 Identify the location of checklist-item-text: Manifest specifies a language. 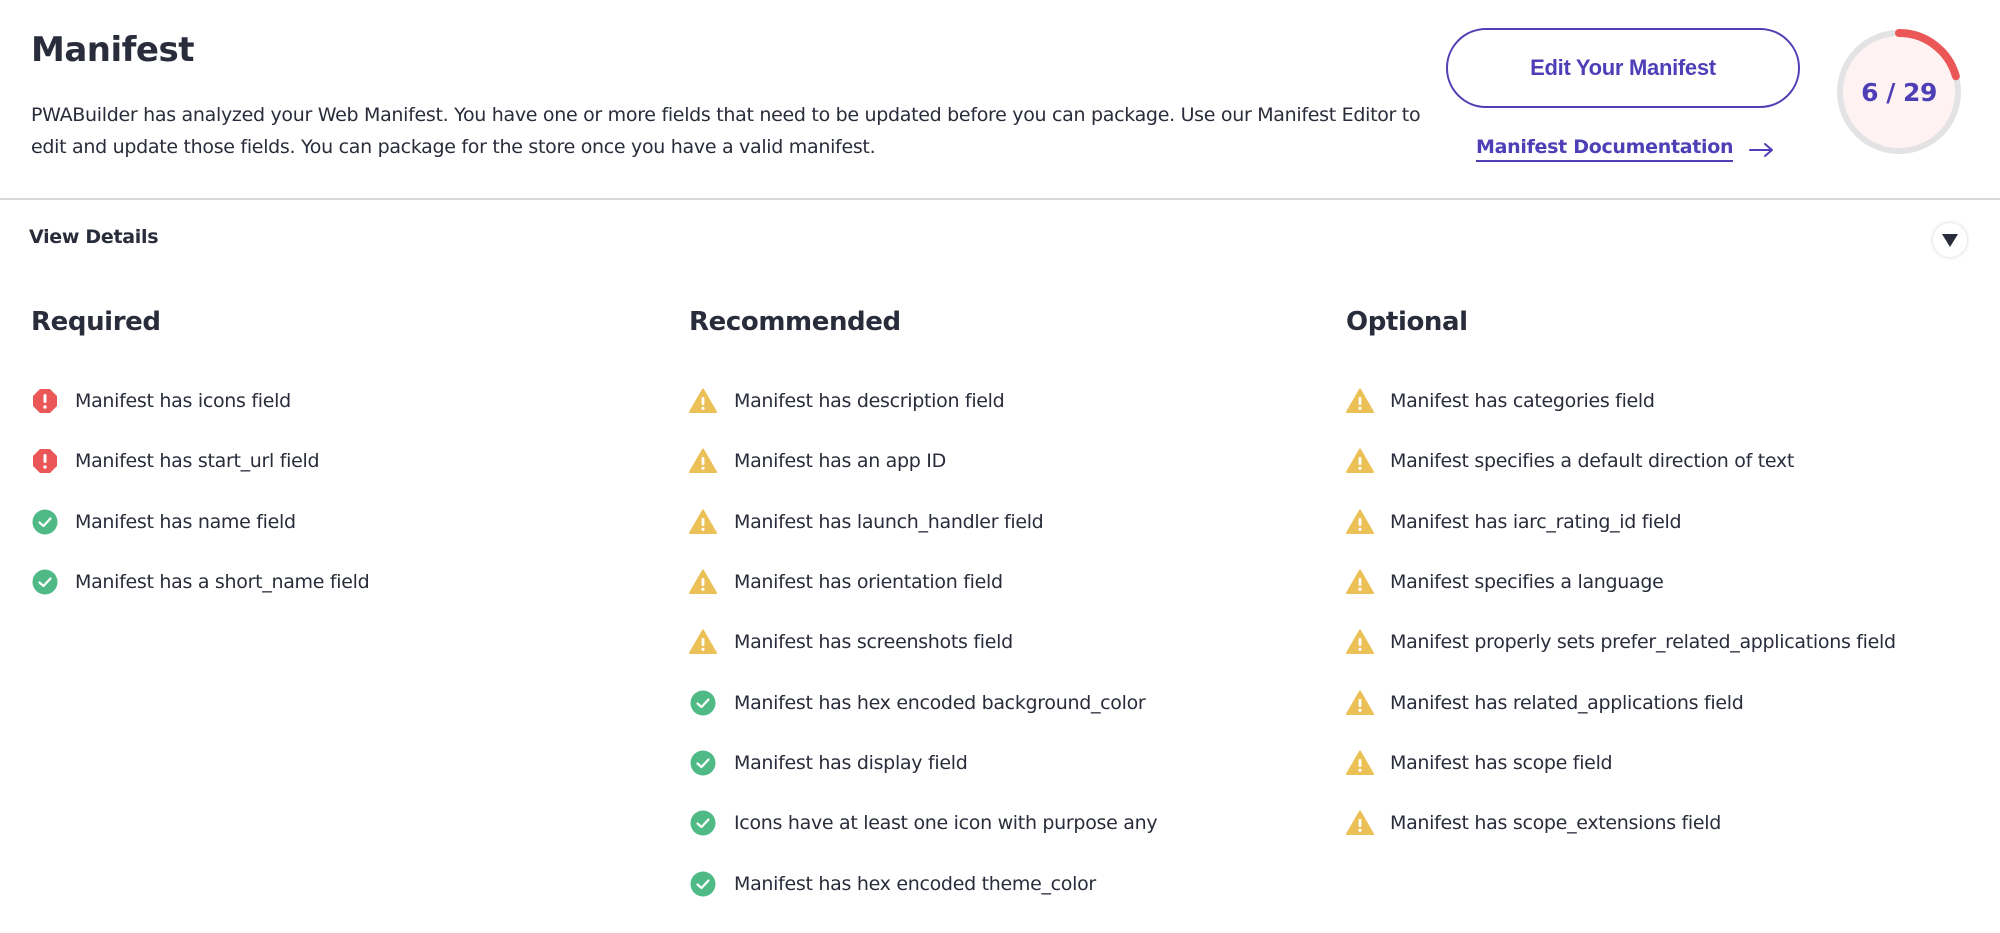
(1527, 582).